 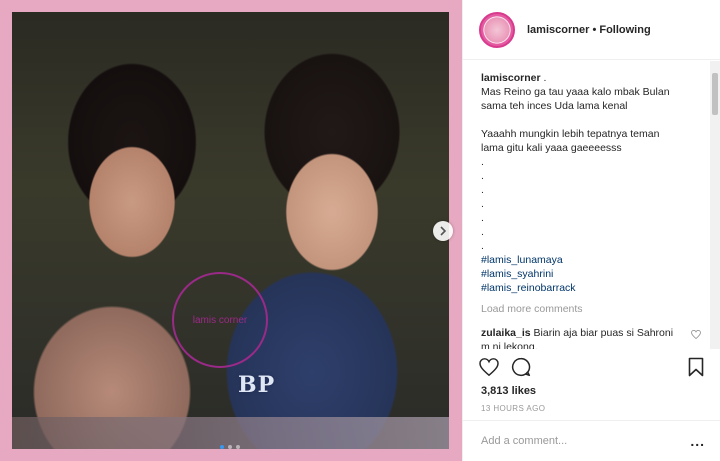 I want to click on comment-icon, so click(x=521, y=367).